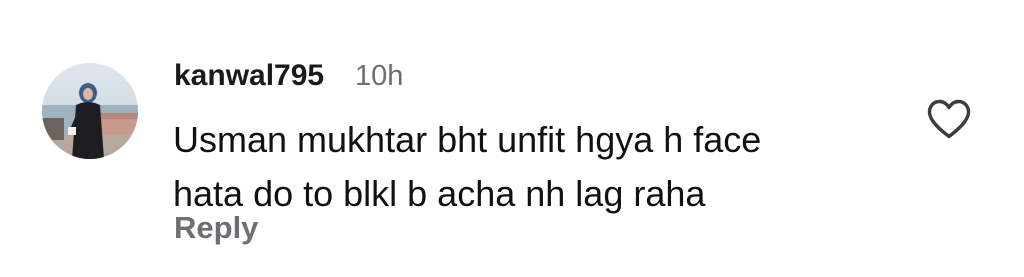 This screenshot has height=277, width=1024. I want to click on user-avatar, so click(90, 111).